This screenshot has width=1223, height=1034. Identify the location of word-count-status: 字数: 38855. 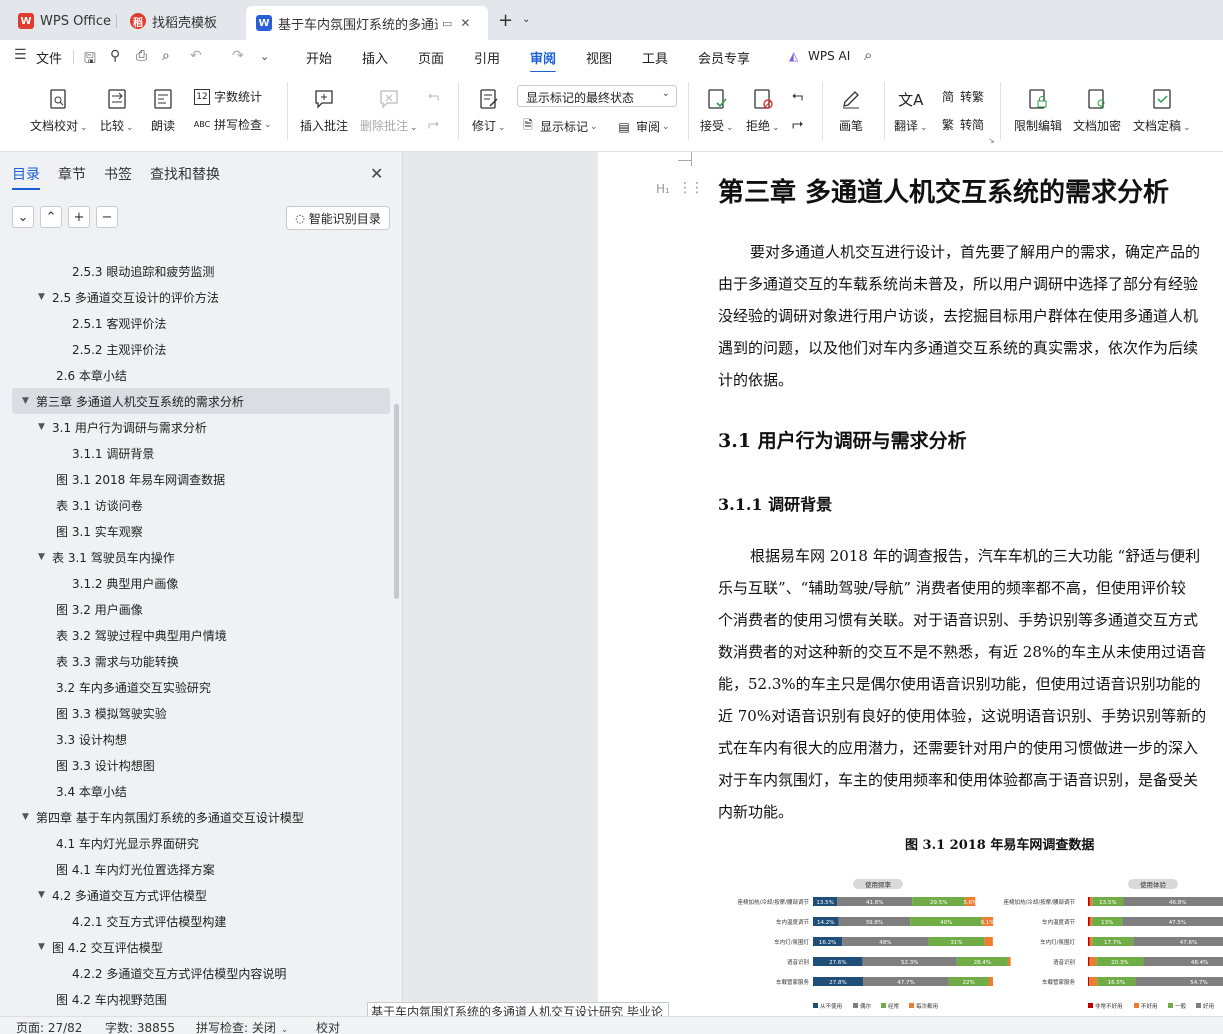
(140, 1026).